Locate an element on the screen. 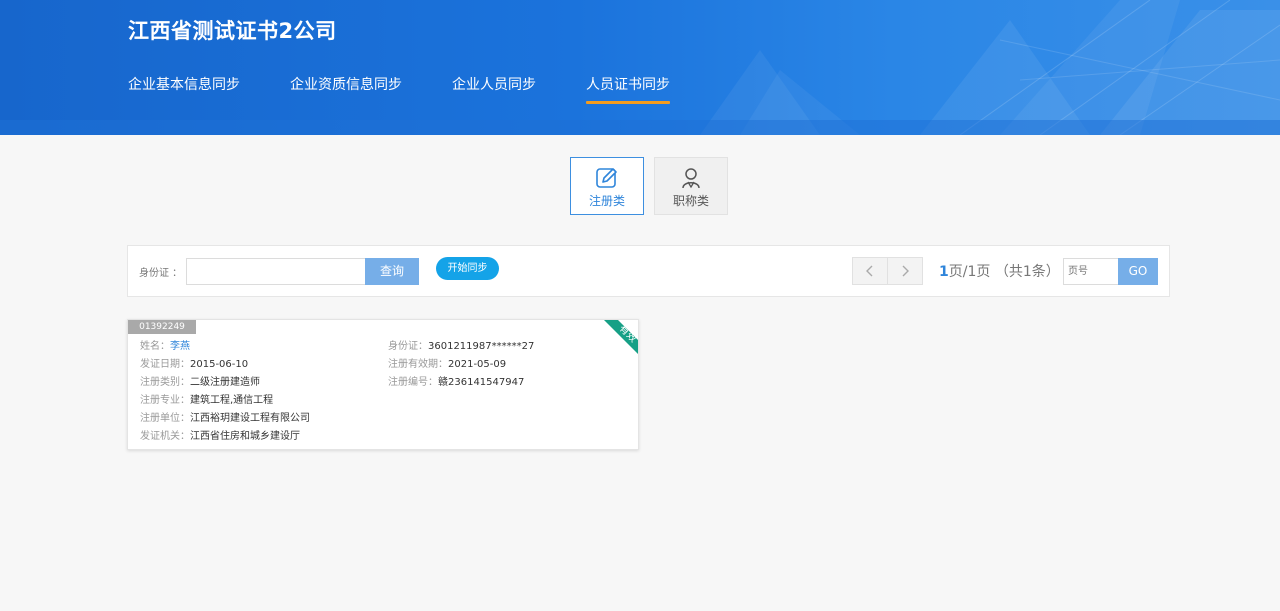 This screenshot has width=1280, height=611. next-page-button is located at coordinates (905, 271).